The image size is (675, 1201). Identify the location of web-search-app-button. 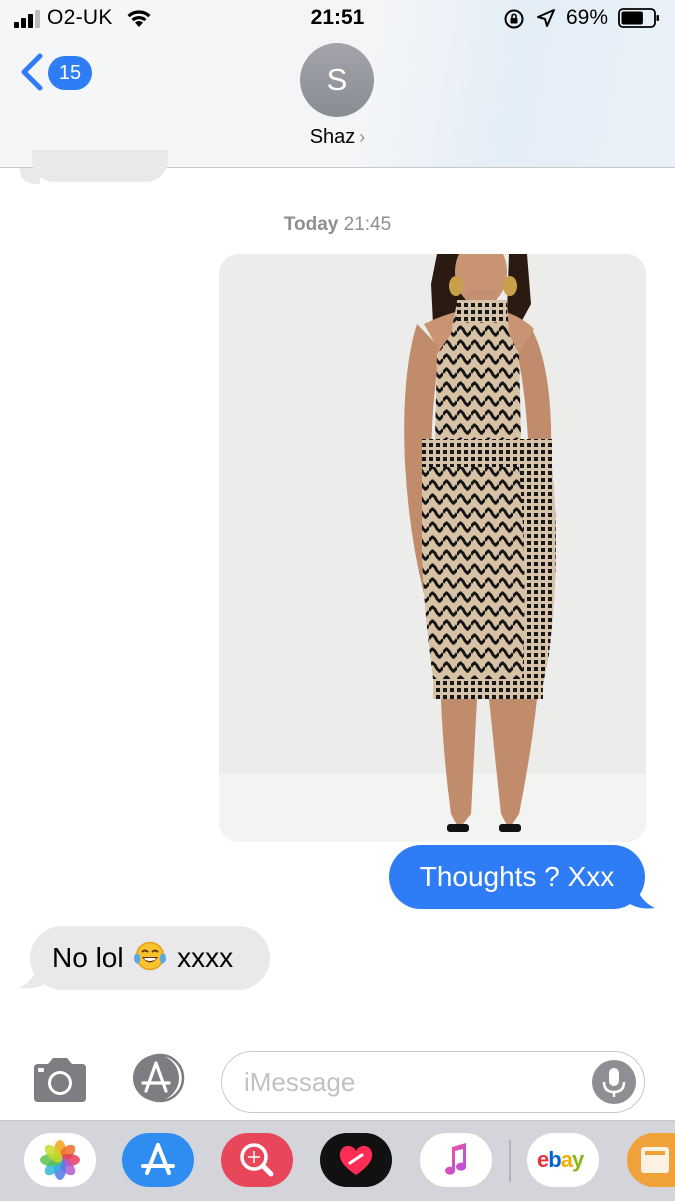
(257, 1160).